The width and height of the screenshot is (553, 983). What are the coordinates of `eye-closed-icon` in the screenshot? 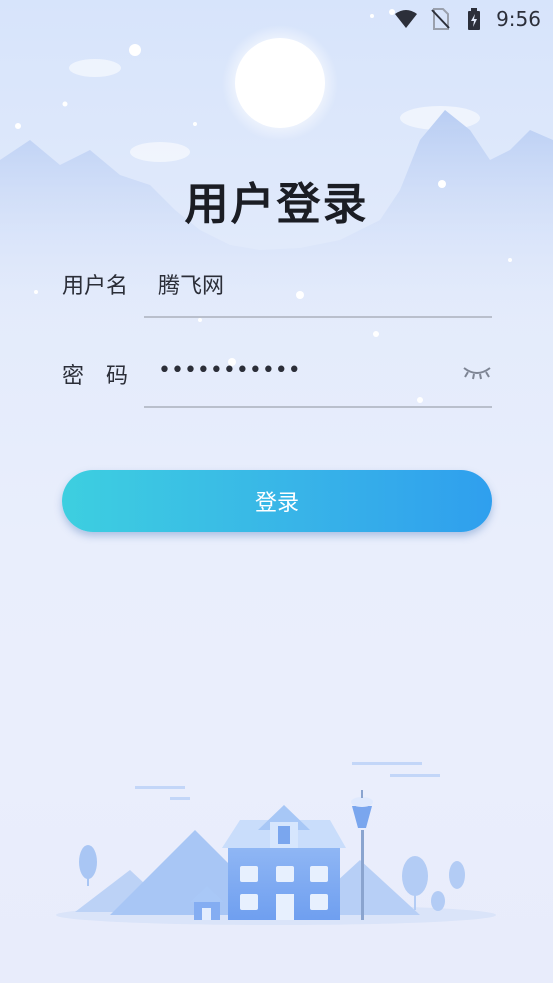 It's located at (477, 371).